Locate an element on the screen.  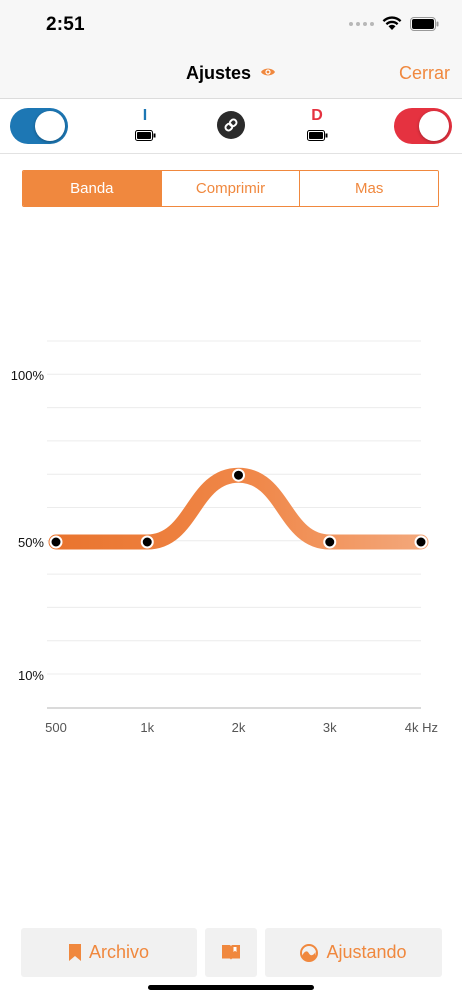
home-indicator is located at coordinates (231, 987).